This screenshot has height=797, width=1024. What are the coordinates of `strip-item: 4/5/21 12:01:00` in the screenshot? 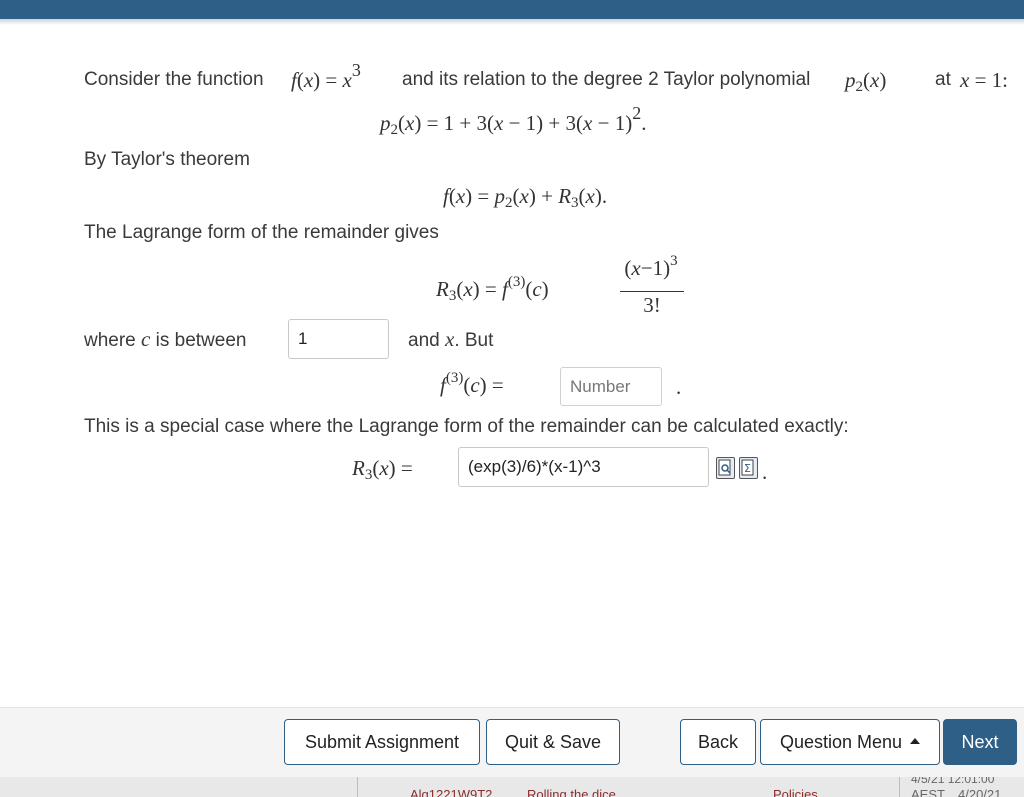 It's located at (953, 781).